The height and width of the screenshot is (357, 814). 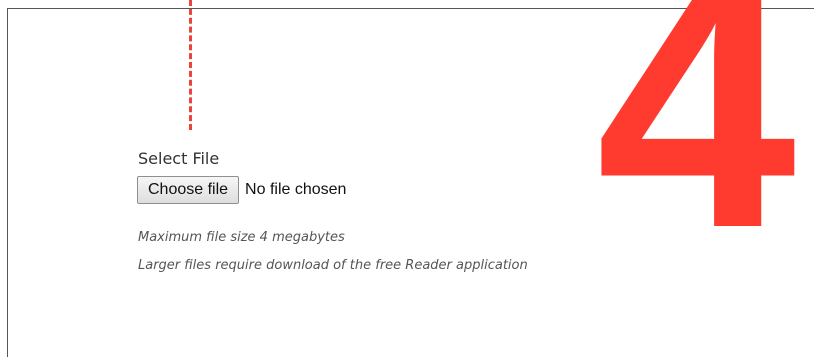 What do you see at coordinates (296, 189) in the screenshot?
I see `file-status-text: No file chosen` at bounding box center [296, 189].